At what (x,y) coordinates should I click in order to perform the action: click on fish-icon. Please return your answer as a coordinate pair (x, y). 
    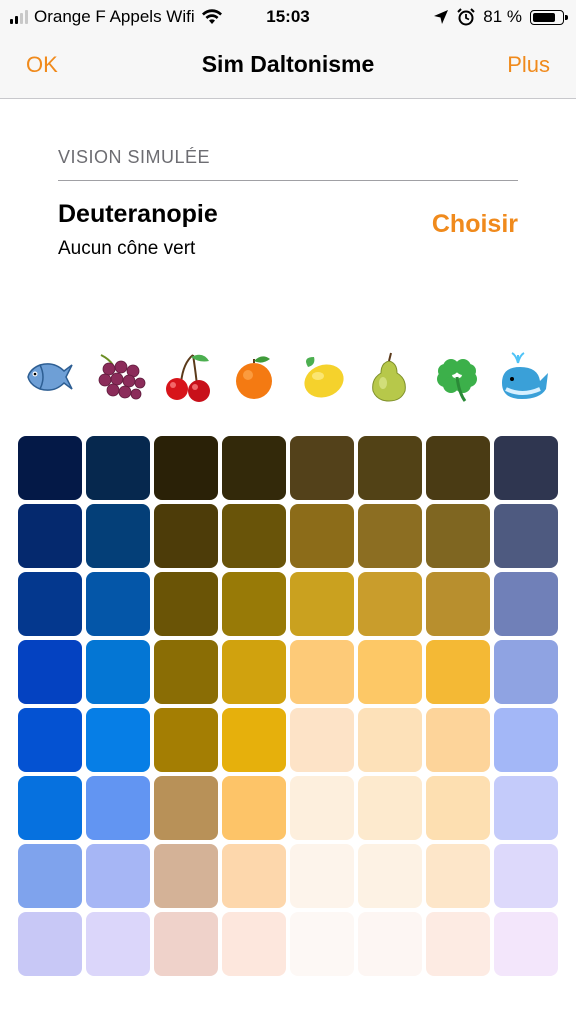
    Looking at the image, I should click on (52, 377).